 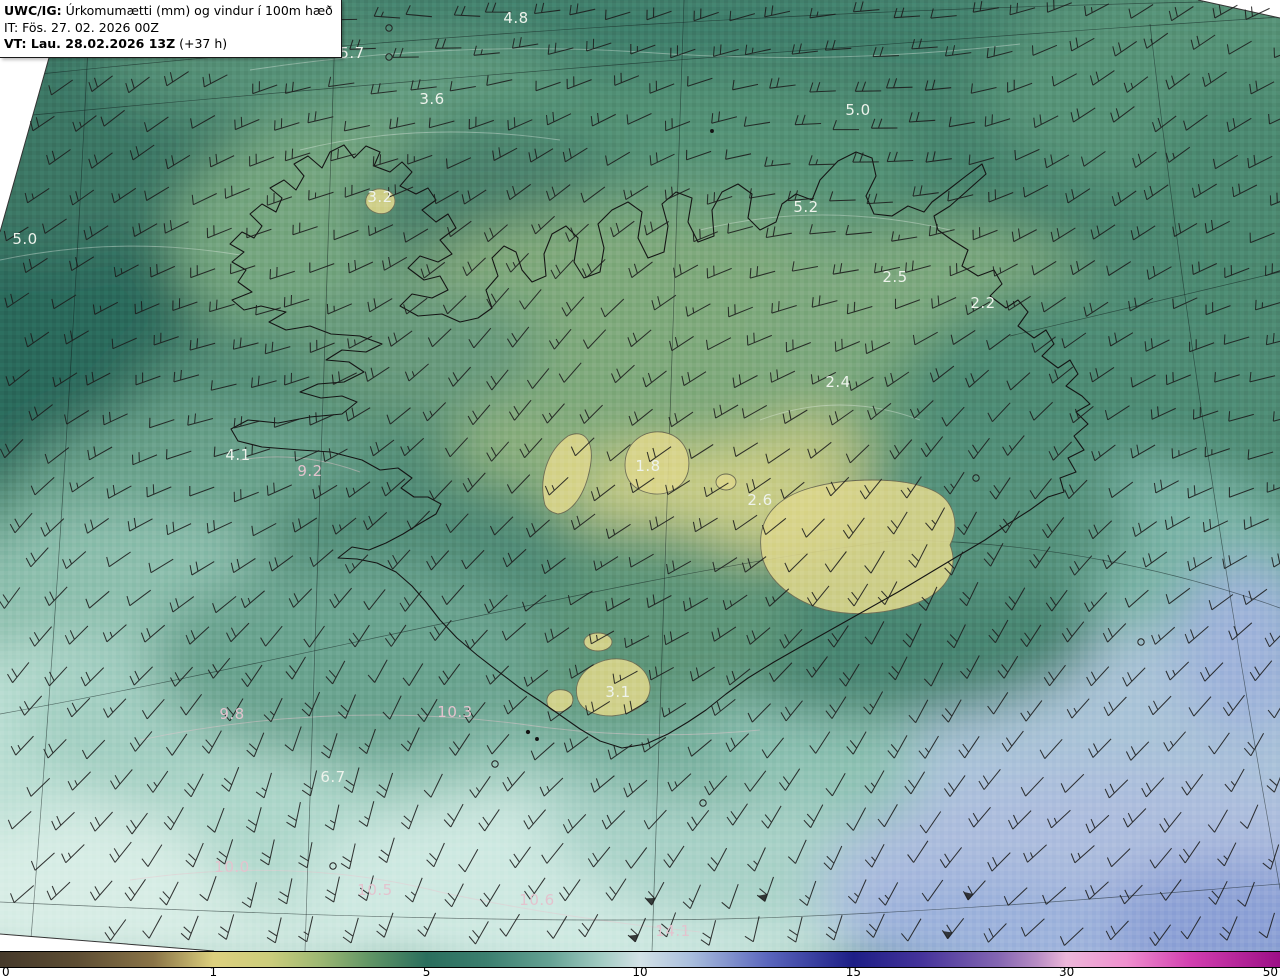 I want to click on colorbar-tick-label: 1, so click(x=213, y=971).